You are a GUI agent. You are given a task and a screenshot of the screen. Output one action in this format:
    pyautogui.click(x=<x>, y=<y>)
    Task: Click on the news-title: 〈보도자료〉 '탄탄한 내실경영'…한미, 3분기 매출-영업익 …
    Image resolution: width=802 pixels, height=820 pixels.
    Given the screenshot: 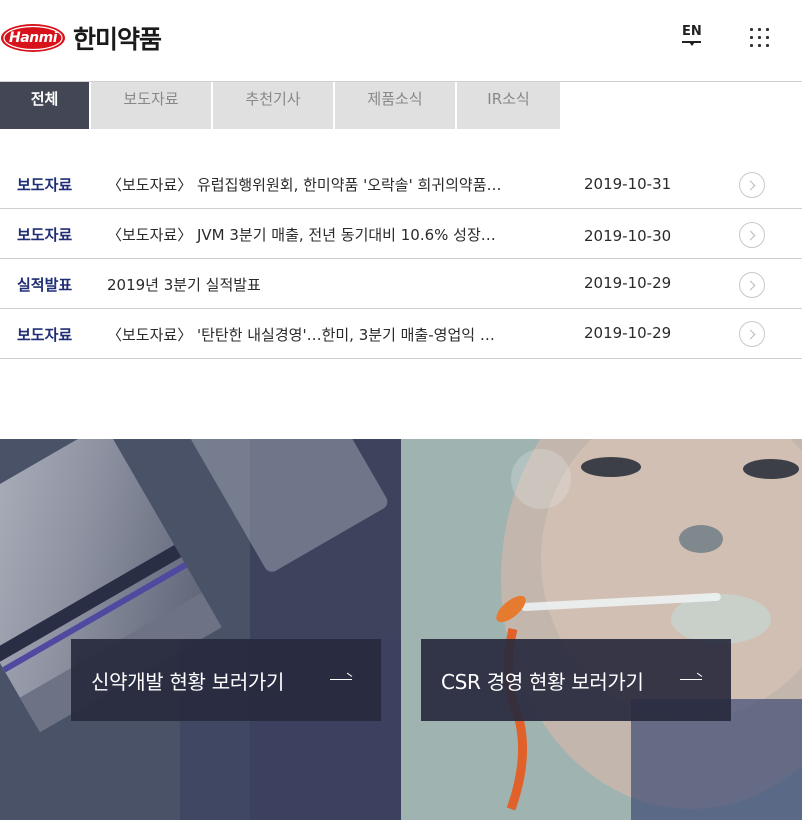 What is the action you would take?
    pyautogui.click(x=327, y=334)
    